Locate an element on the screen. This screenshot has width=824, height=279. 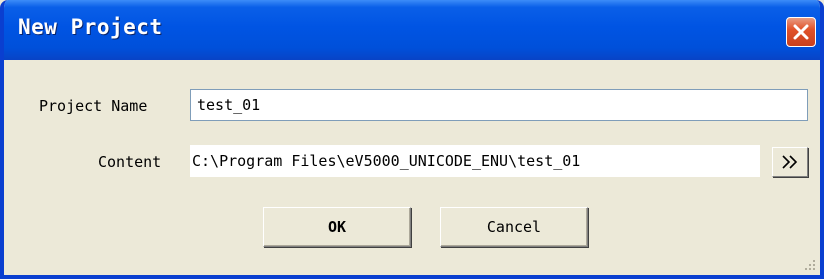
content-path-input is located at coordinates (475, 161).